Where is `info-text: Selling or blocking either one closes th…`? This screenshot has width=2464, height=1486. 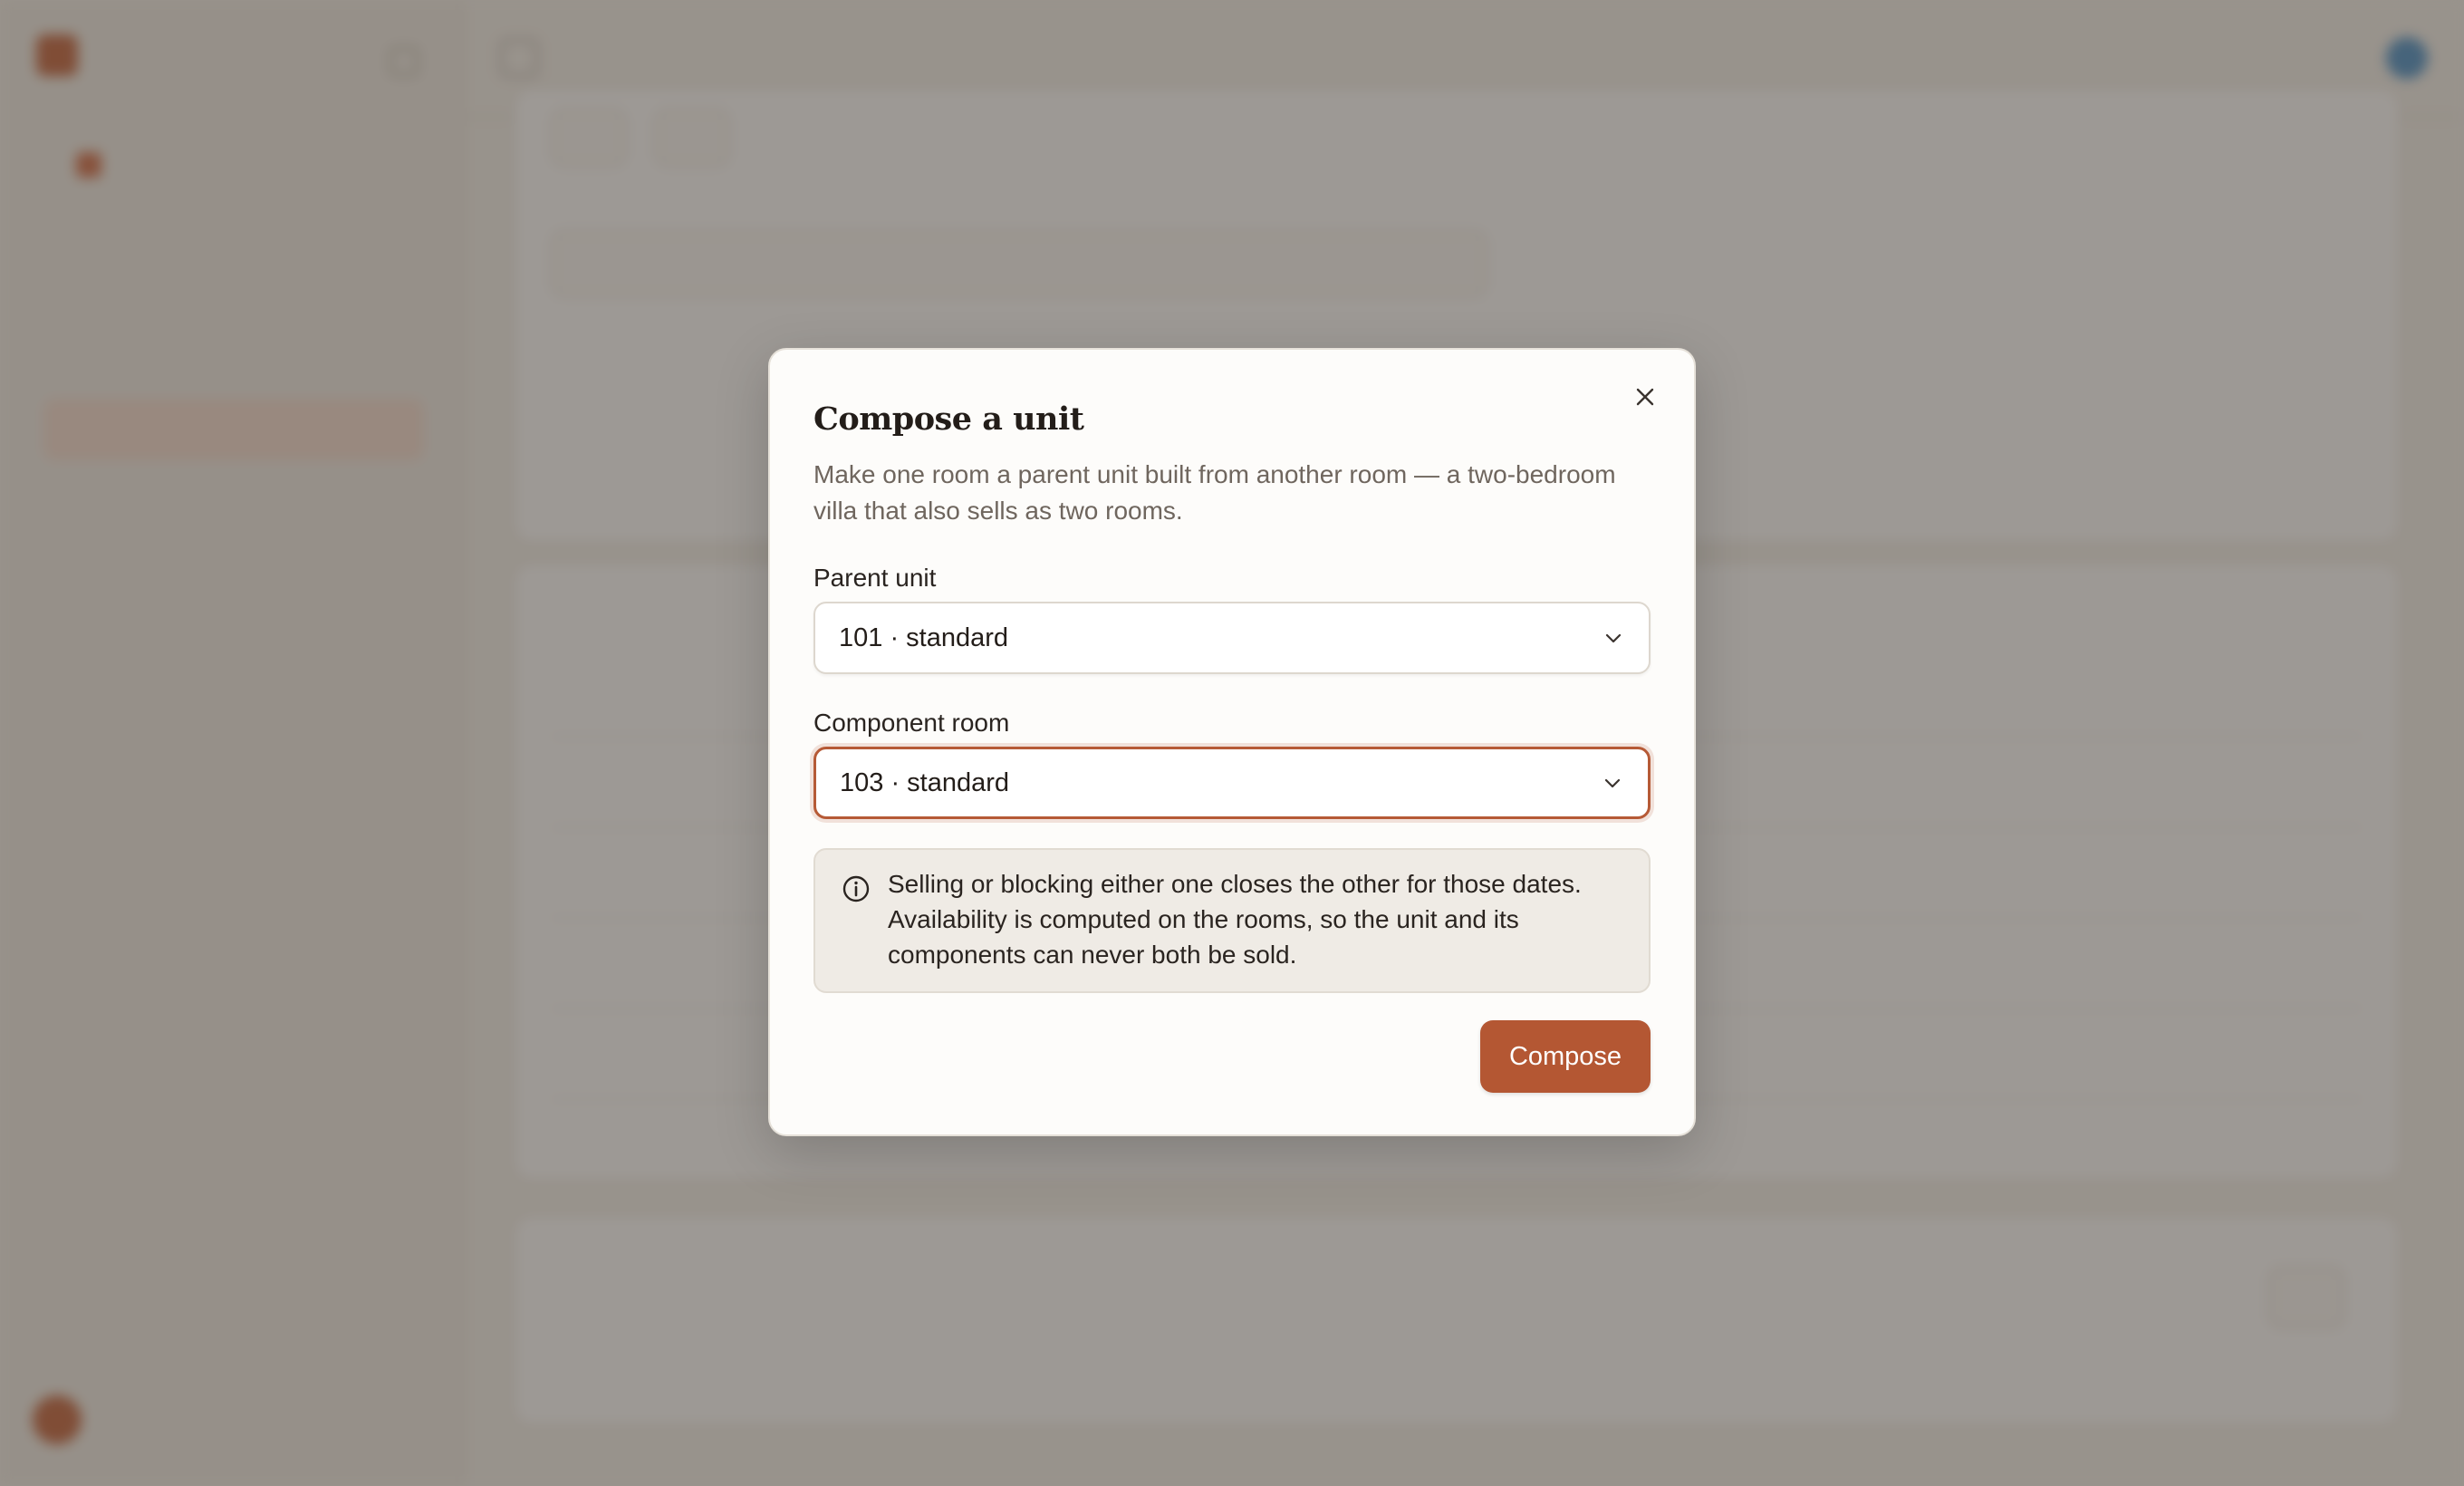 info-text: Selling or blocking either one closes th… is located at coordinates (1235, 919).